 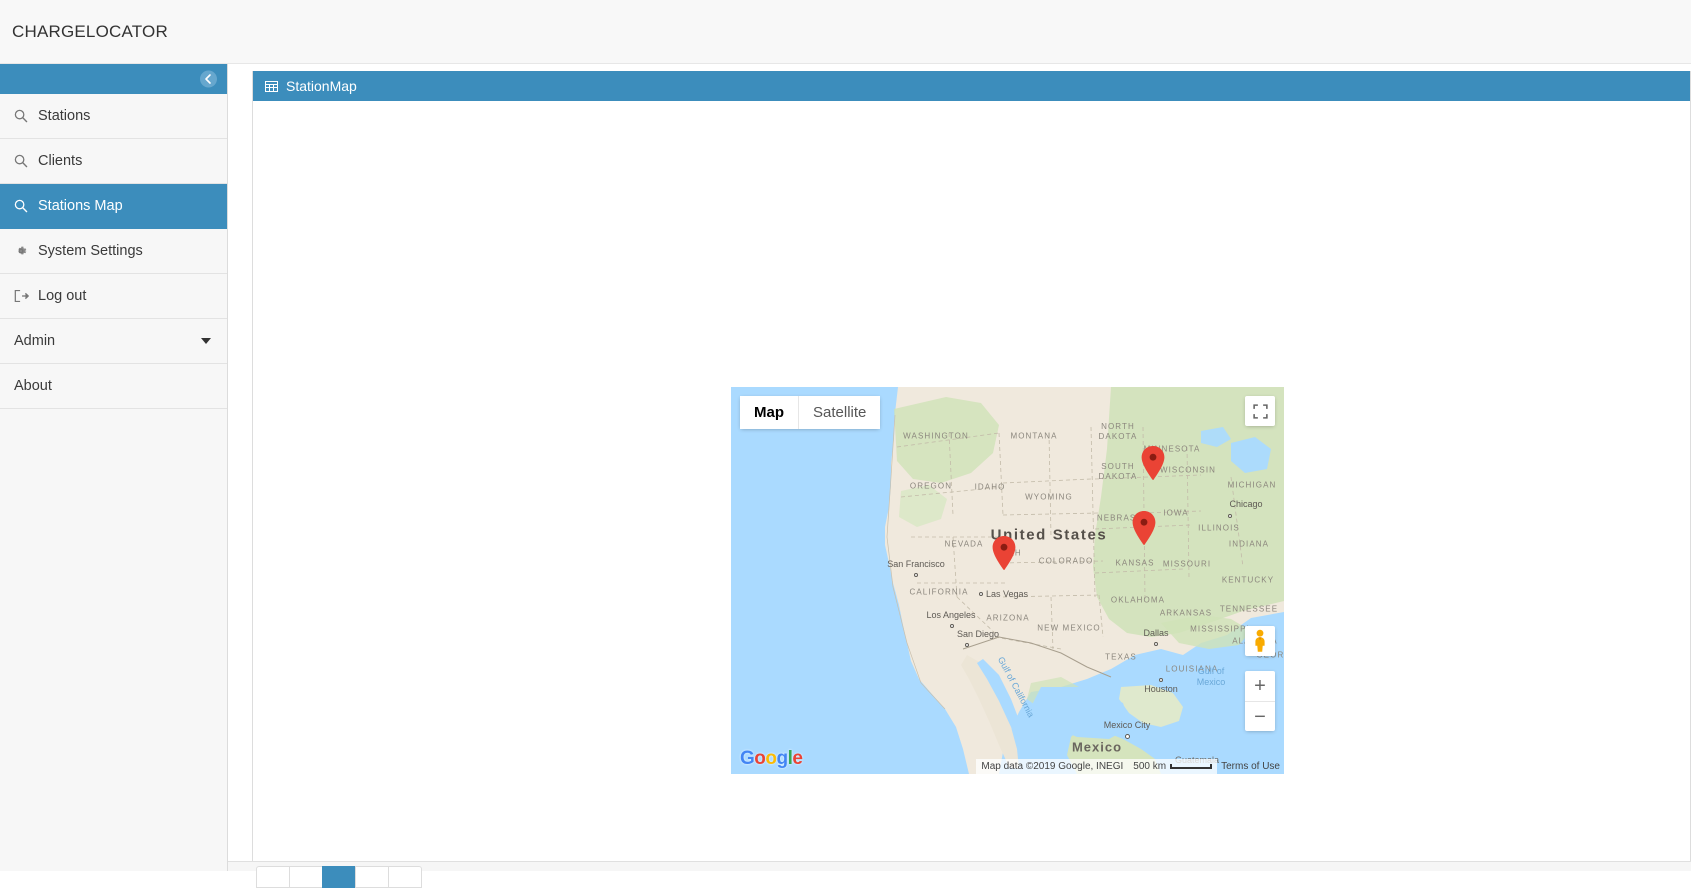 What do you see at coordinates (1191, 766) in the screenshot?
I see `map-scale-bar` at bounding box center [1191, 766].